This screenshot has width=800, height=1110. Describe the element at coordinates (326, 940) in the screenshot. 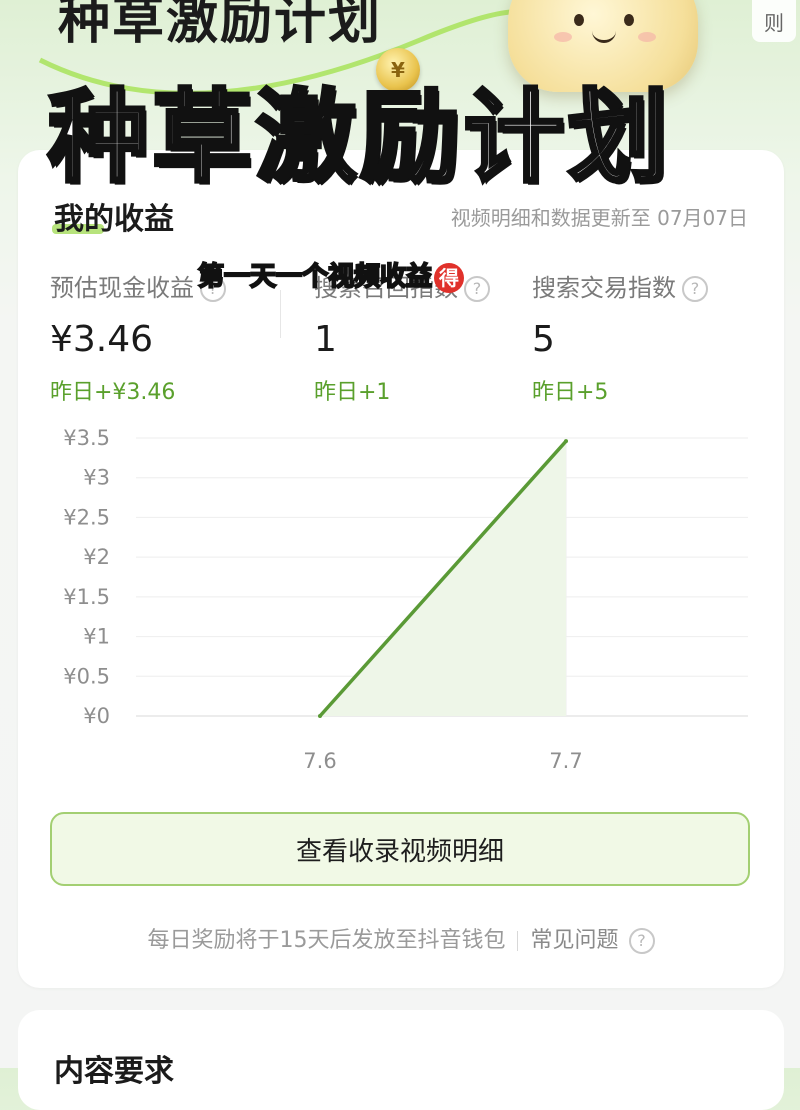

I see `payout-note: 每日奖励将于15天后发放至抖音钱包` at that location.